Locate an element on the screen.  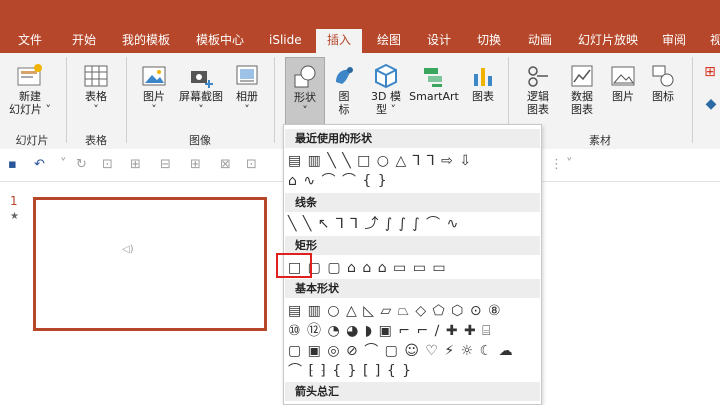
tab-draw: 绘图 is located at coordinates (389, 41).